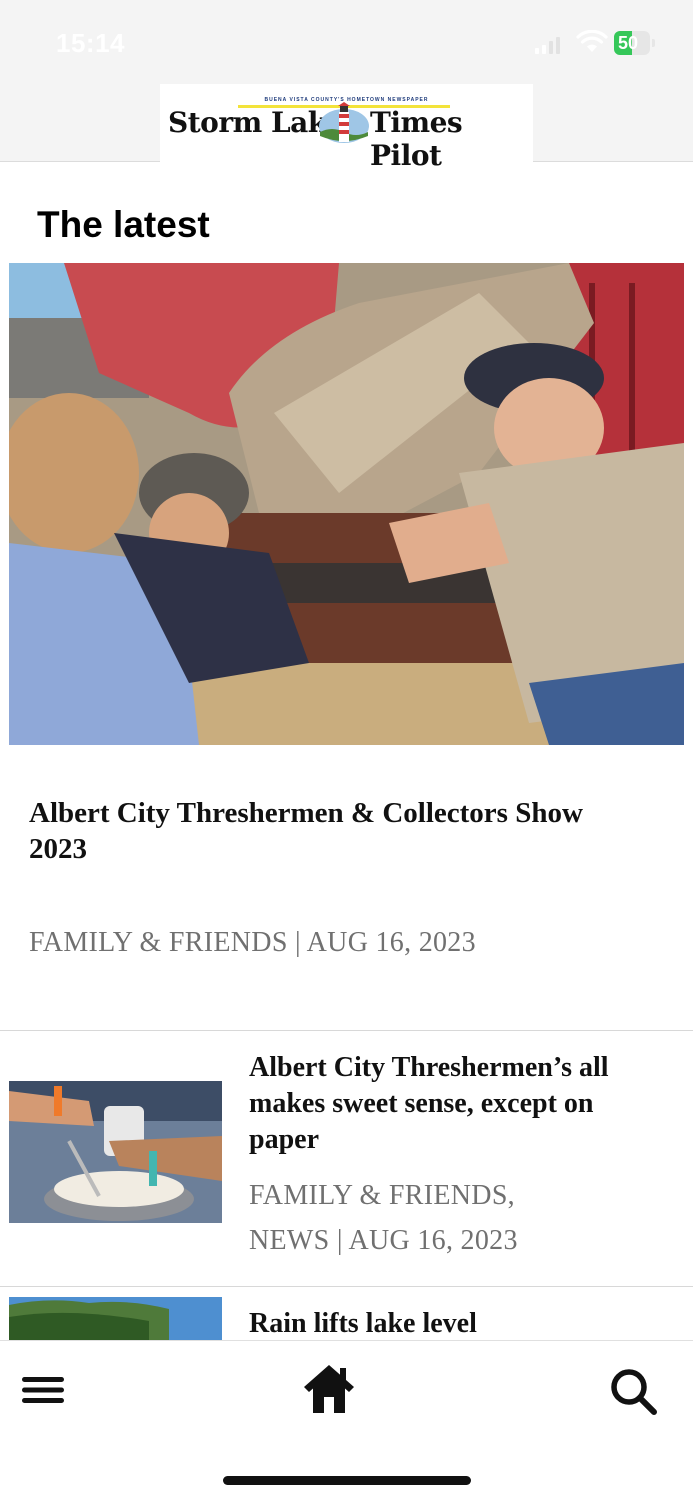 This screenshot has width=693, height=1501. What do you see at coordinates (329, 1389) in the screenshot?
I see `home-icon` at bounding box center [329, 1389].